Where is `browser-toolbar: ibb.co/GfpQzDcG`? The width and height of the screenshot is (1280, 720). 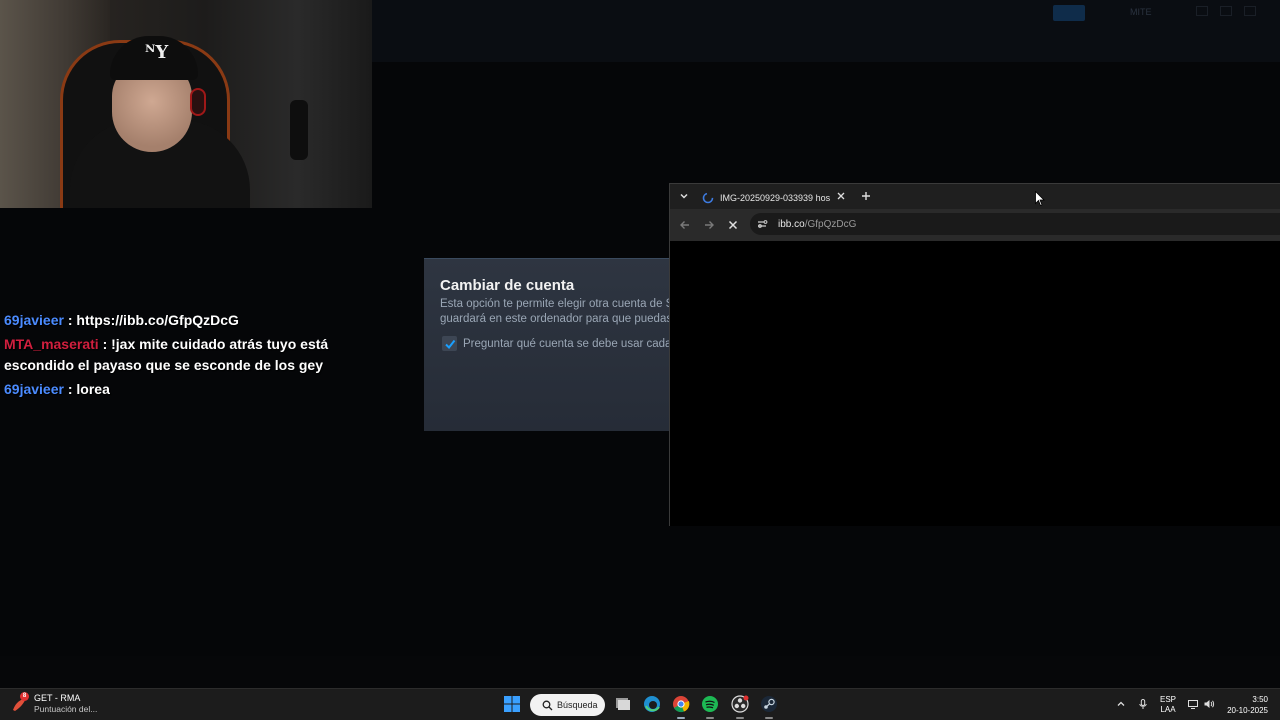 browser-toolbar: ibb.co/GfpQzDcG is located at coordinates (975, 225).